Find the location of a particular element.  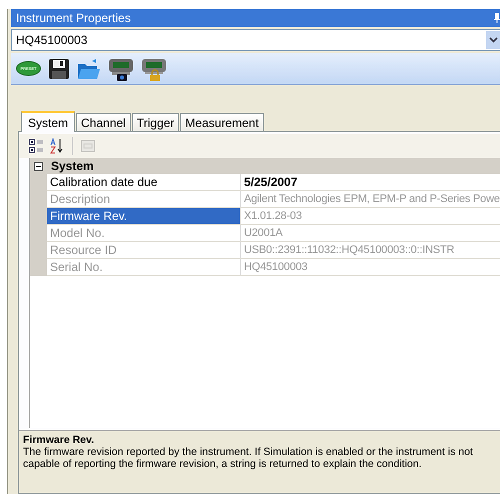

property-name: Firmware Rev. is located at coordinates (144, 216).